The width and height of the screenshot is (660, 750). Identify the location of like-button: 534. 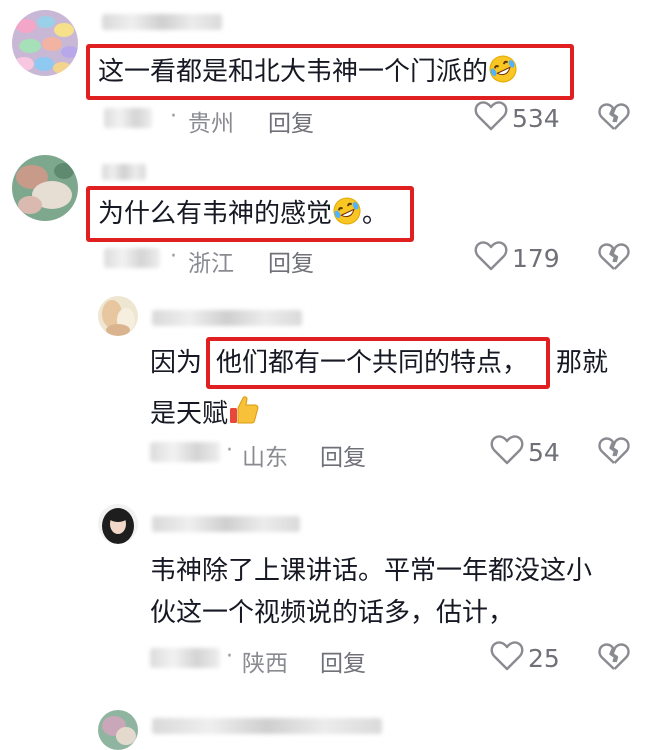
(517, 118).